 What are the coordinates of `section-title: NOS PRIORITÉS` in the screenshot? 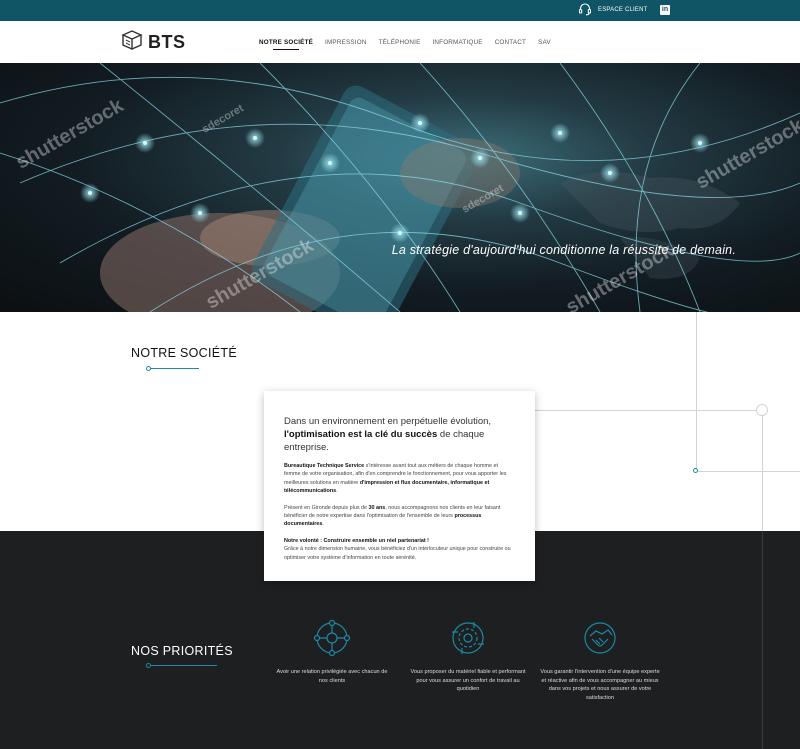 It's located at (182, 651).